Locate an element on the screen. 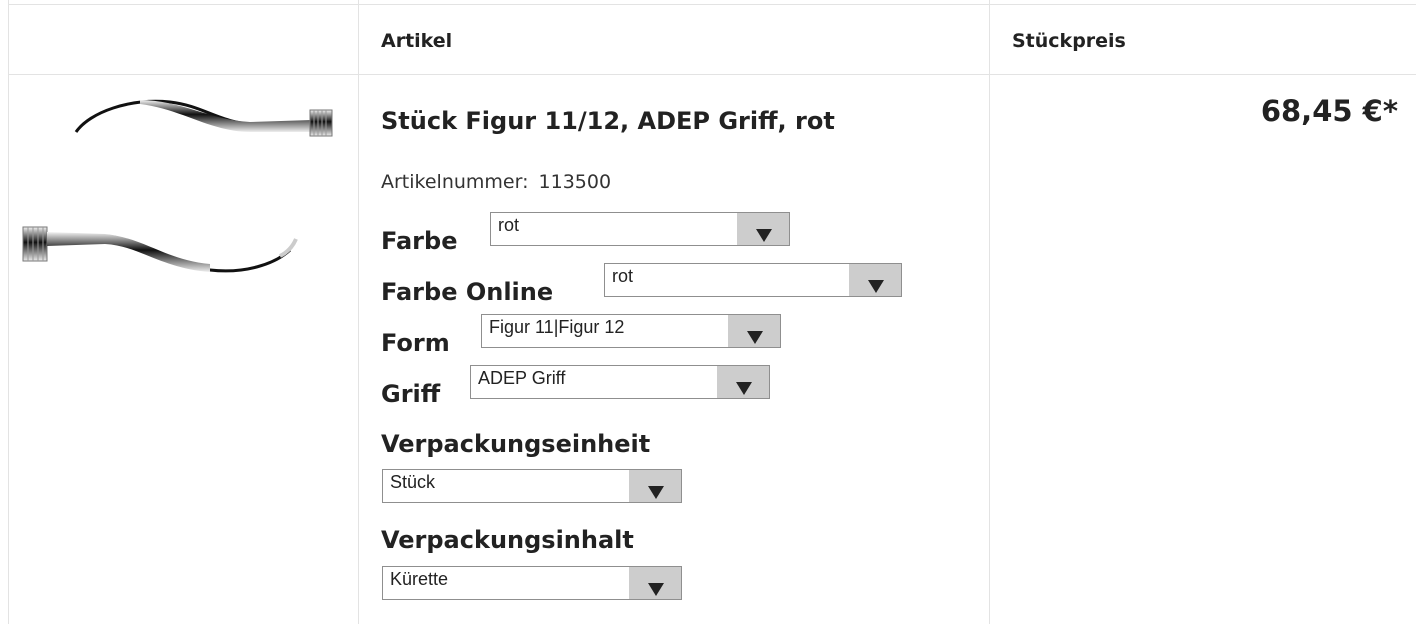 This screenshot has height=624, width=1416. table-border-top is located at coordinates (712, 4).